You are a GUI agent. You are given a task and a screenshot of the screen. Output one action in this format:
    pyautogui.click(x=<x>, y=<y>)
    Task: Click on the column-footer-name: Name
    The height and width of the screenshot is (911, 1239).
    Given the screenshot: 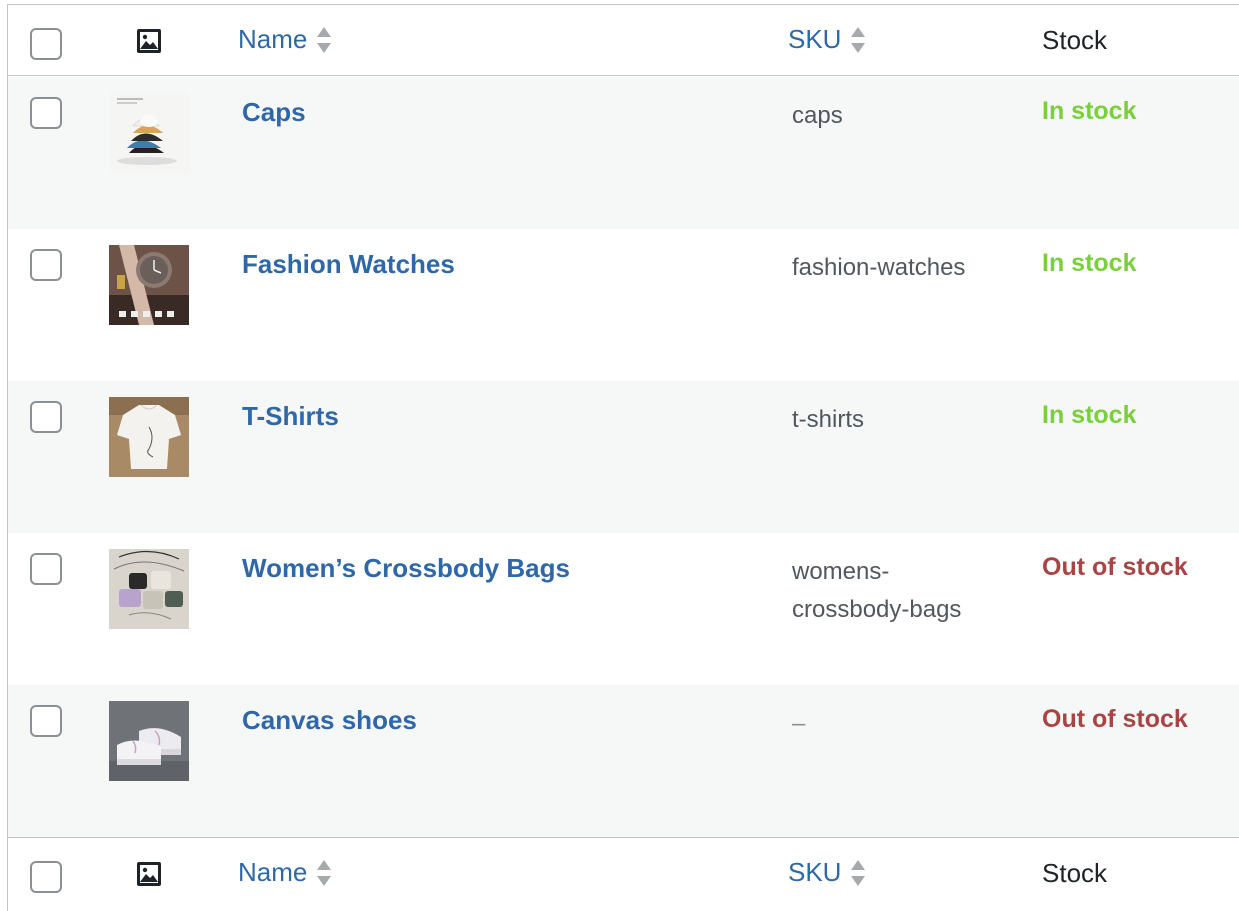 What is the action you would take?
    pyautogui.click(x=285, y=872)
    